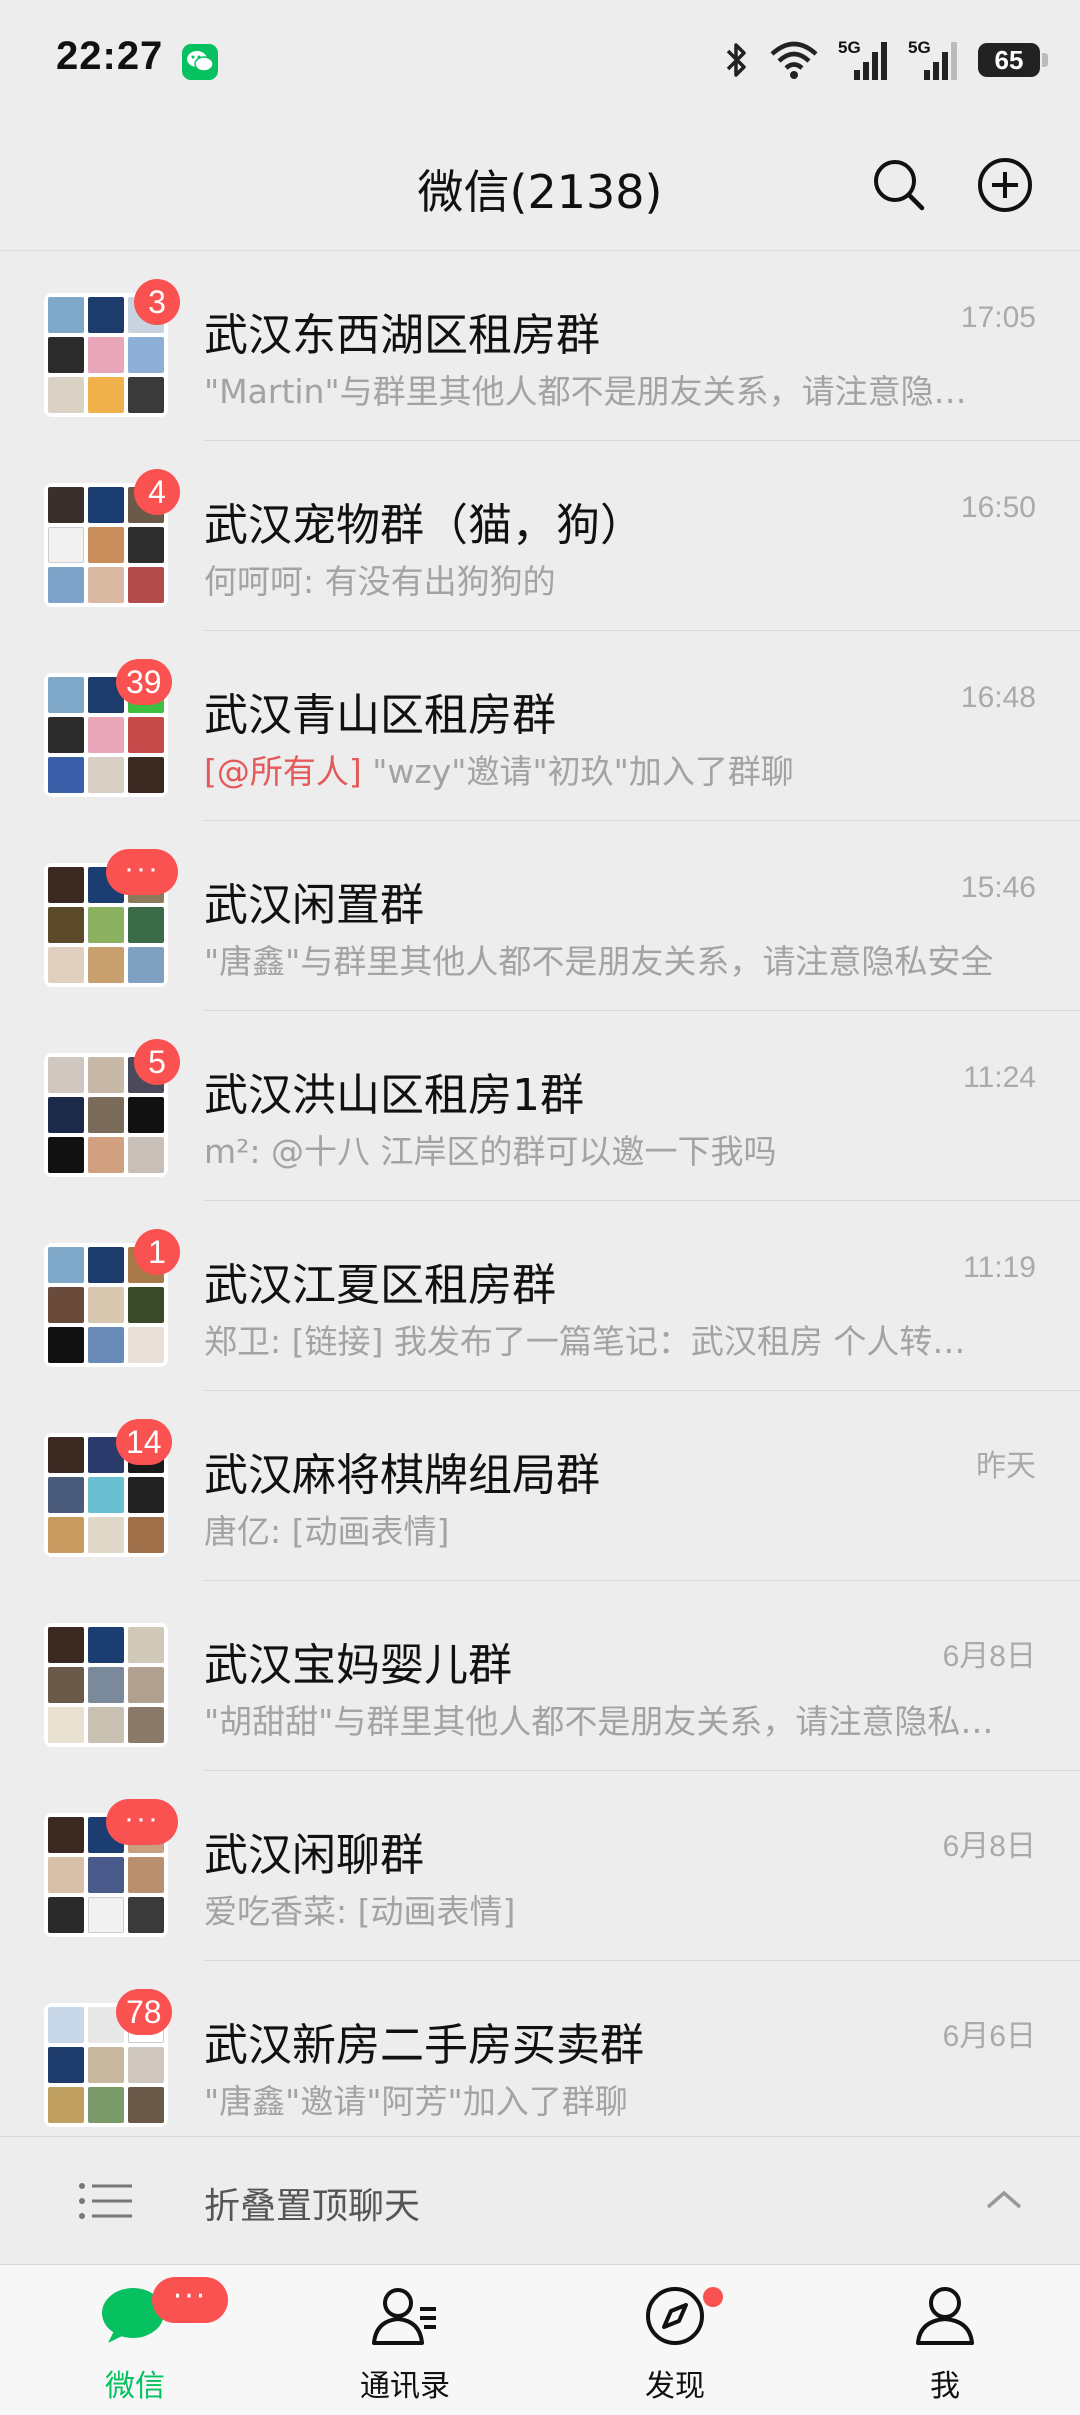  What do you see at coordinates (1006, 1466) in the screenshot?
I see `chat-time: 昨天` at bounding box center [1006, 1466].